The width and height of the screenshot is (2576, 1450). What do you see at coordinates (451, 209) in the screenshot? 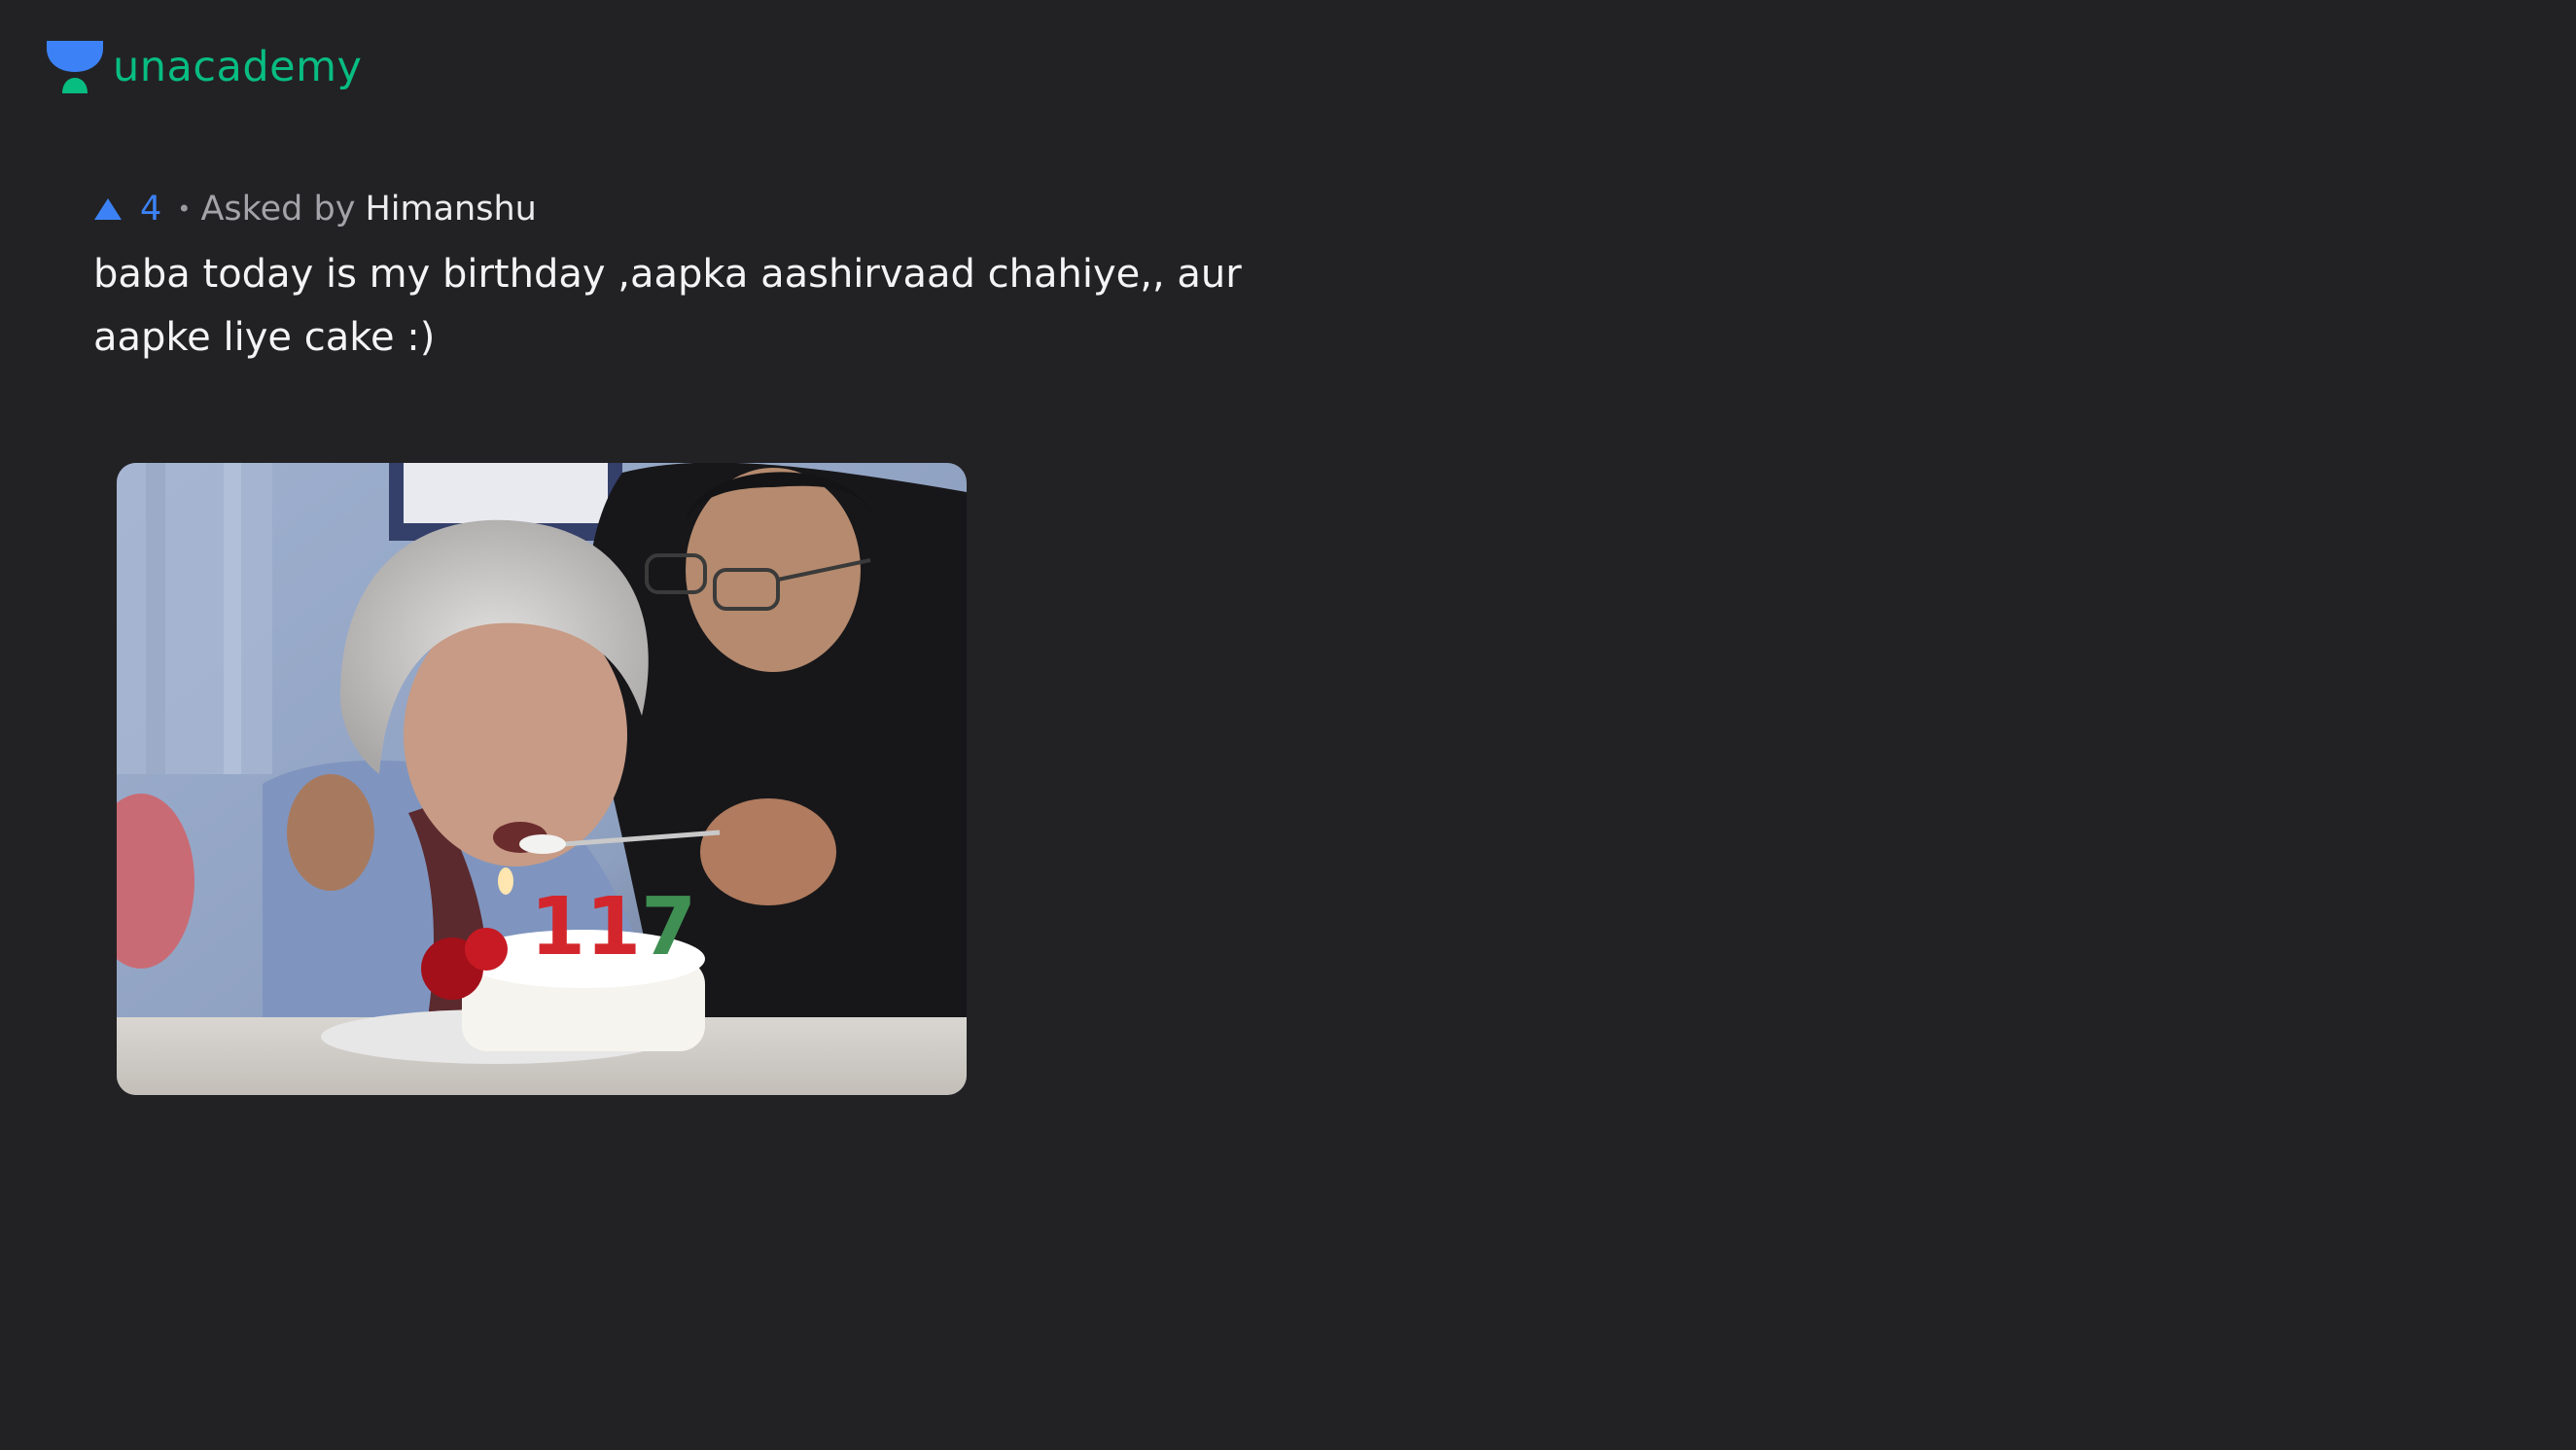
I see `author-name: Himanshu` at bounding box center [451, 209].